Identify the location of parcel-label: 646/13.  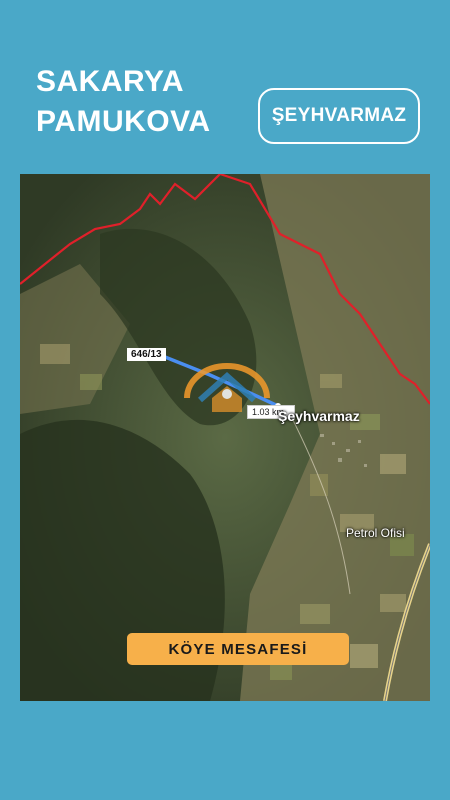
(146, 354).